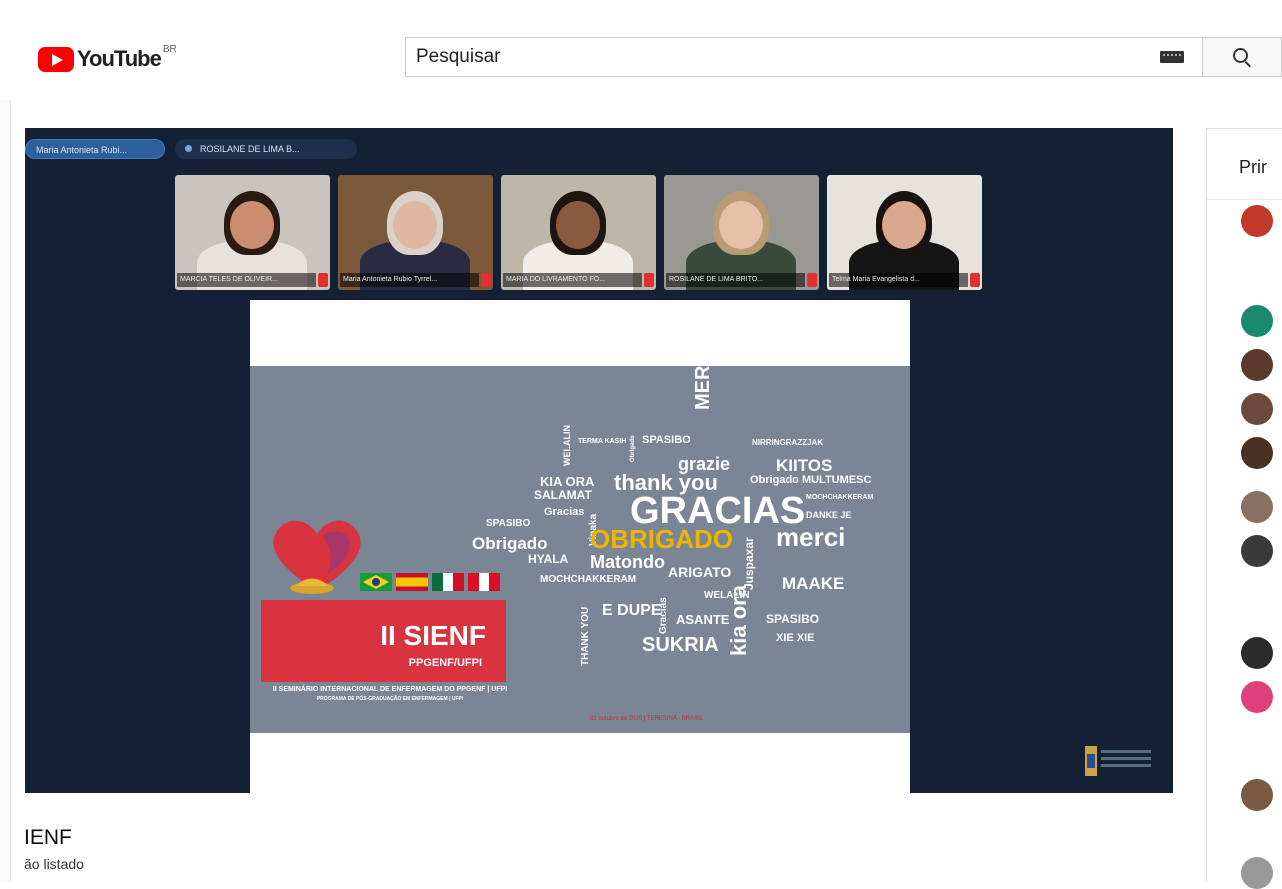 The height and width of the screenshot is (889, 1282). I want to click on word-cloud-word: MAAKE, so click(813, 583).